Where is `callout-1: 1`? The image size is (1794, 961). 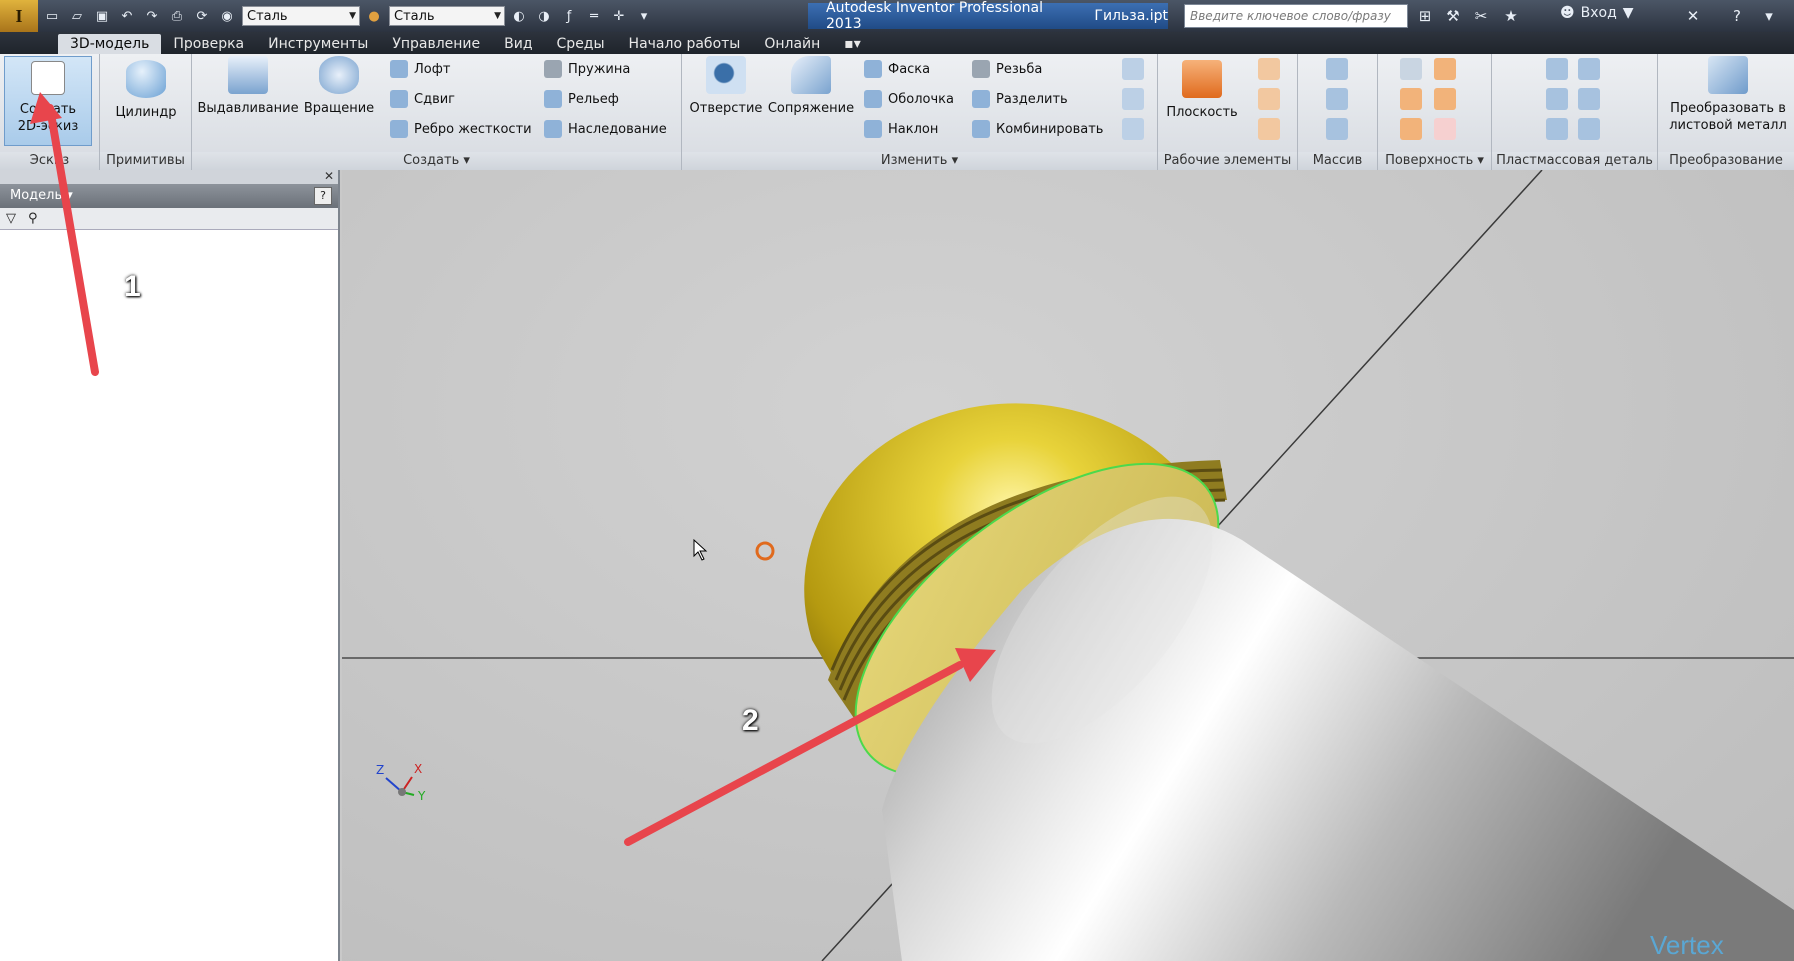
callout-1: 1 is located at coordinates (132, 286).